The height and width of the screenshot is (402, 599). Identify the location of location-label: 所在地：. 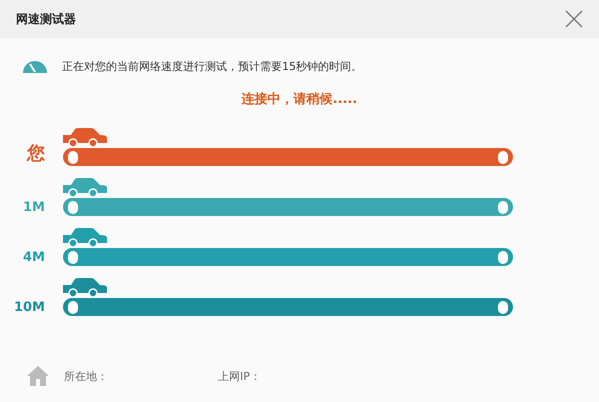
(86, 376).